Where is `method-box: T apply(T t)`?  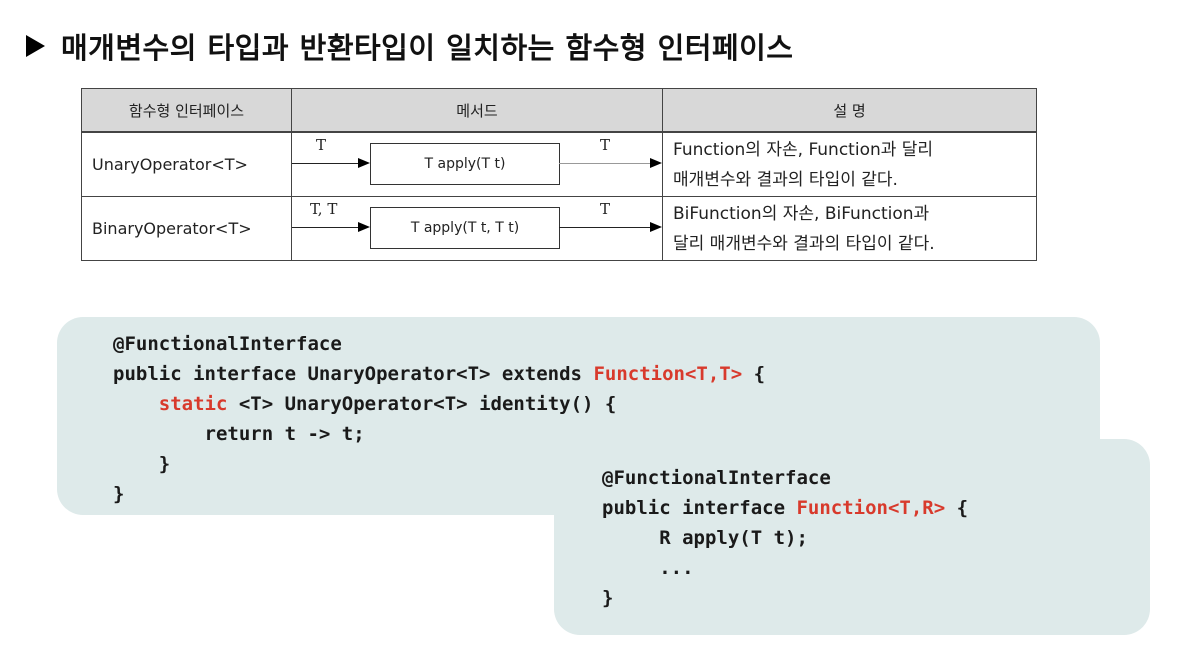 method-box: T apply(T t) is located at coordinates (465, 164).